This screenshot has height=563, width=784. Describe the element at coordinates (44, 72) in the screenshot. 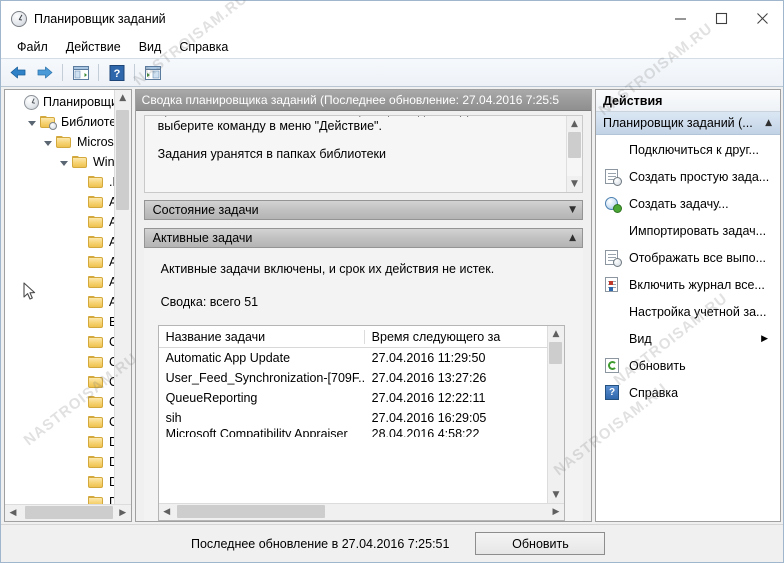

I see `forward-button` at that location.